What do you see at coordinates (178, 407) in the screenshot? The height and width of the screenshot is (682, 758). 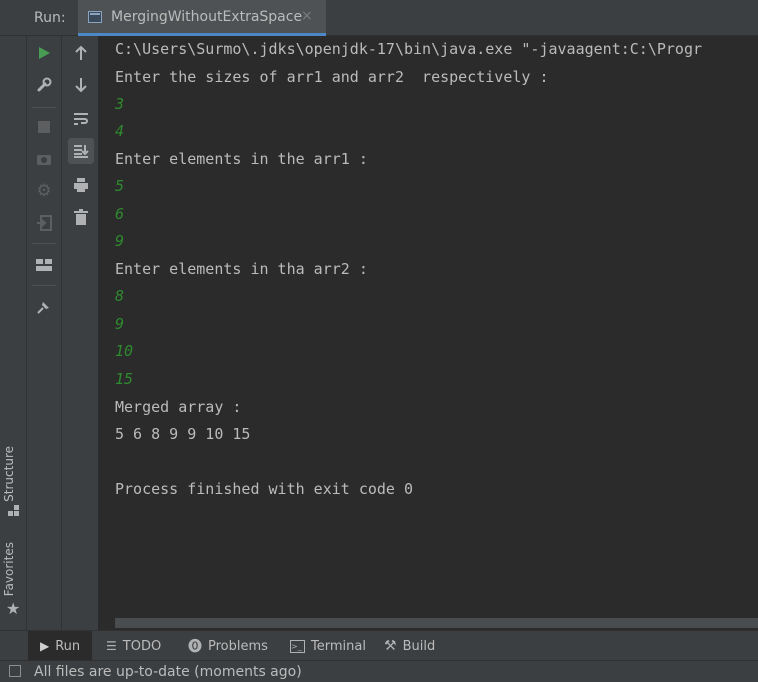 I see `console-line: Merged array :` at bounding box center [178, 407].